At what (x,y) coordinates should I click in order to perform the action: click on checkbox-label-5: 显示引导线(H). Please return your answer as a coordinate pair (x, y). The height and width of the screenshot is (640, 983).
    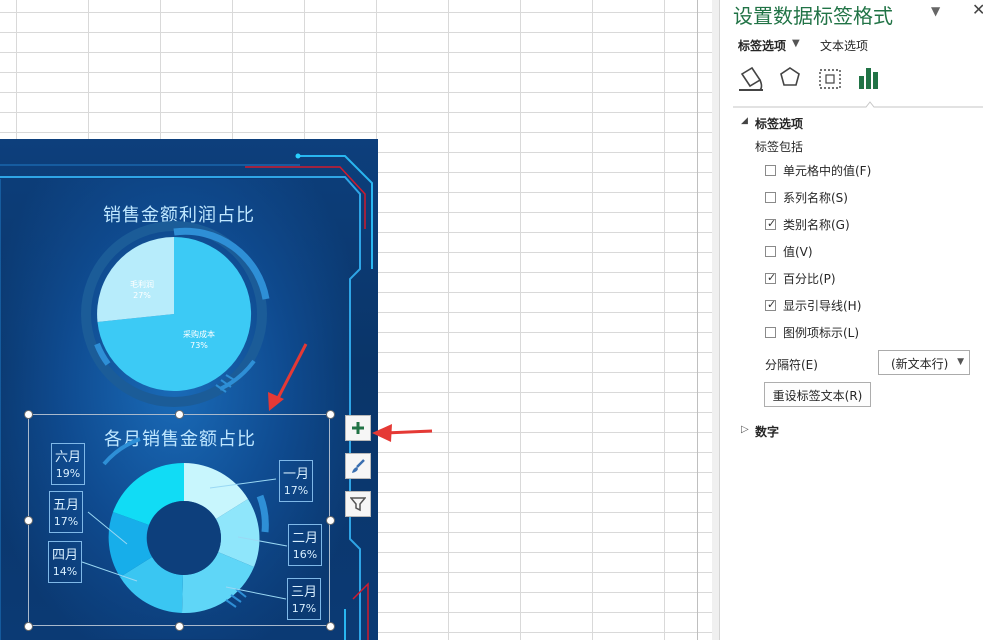
    Looking at the image, I should click on (822, 305).